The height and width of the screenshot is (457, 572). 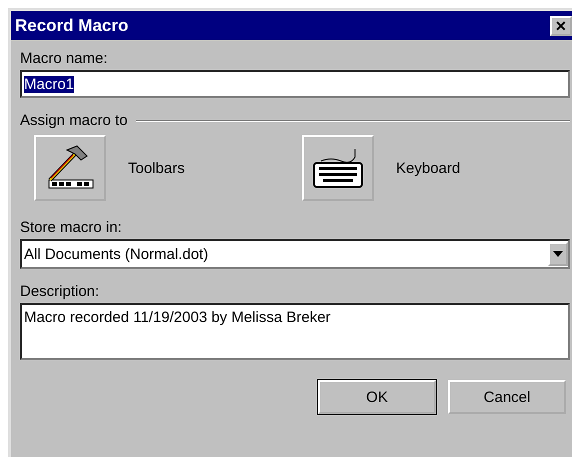 I want to click on group-label: Assign macro to, so click(x=74, y=120).